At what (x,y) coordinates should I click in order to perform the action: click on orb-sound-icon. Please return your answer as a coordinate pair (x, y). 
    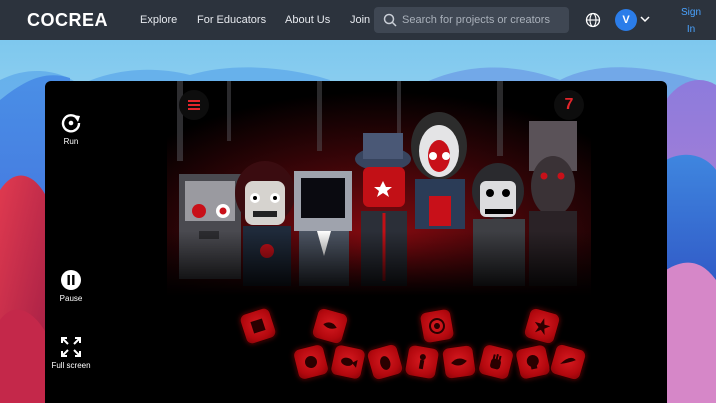
    Looking at the image, I should click on (437, 326).